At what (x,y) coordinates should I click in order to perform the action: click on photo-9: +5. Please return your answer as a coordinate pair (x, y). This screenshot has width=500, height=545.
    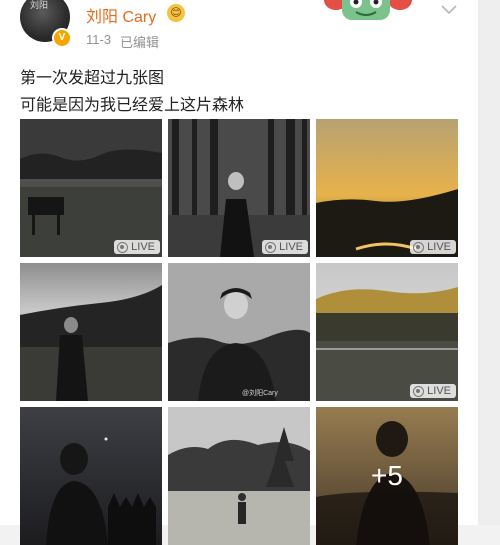
    Looking at the image, I should click on (387, 476).